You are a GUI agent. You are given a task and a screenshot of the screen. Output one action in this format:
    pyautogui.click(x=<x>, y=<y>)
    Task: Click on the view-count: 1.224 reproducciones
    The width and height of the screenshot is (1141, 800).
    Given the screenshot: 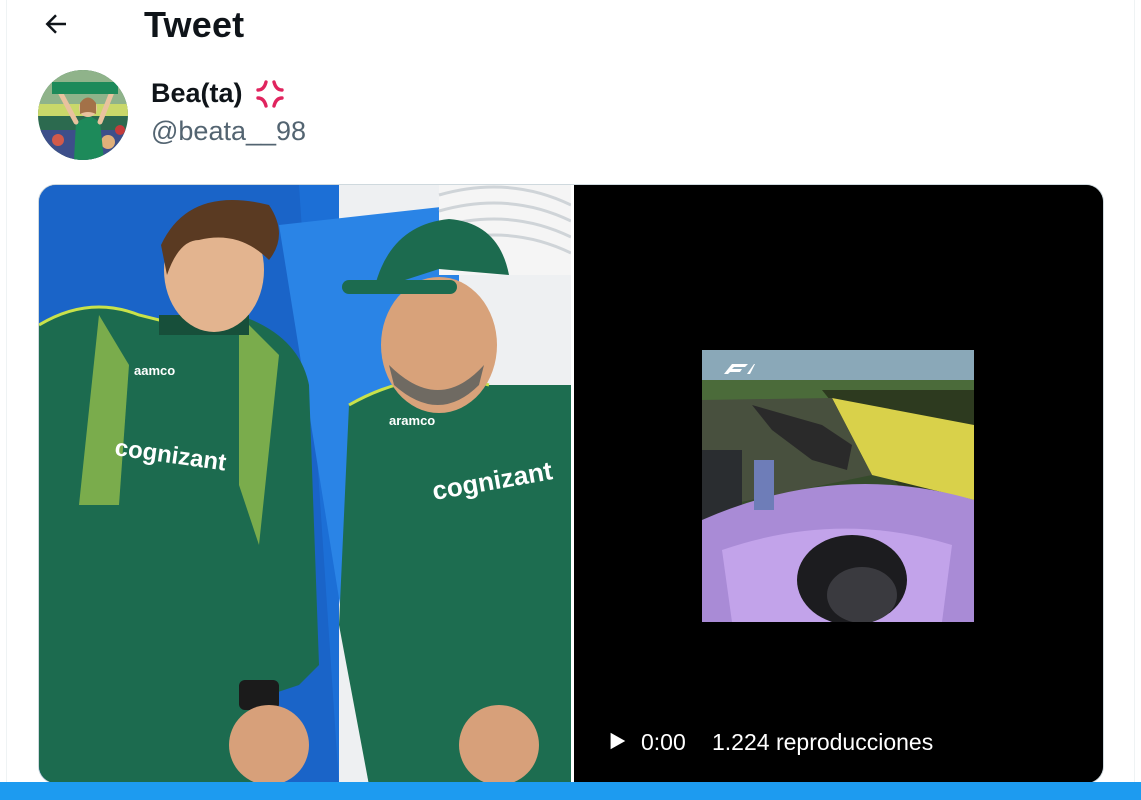 What is the action you would take?
    pyautogui.click(x=823, y=742)
    